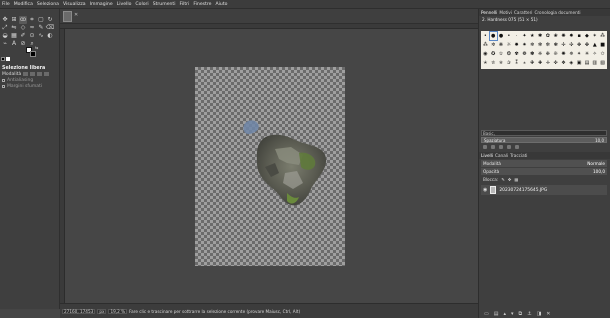  What do you see at coordinates (516, 45) in the screenshot?
I see `brush-swatch: ✹` at bounding box center [516, 45].